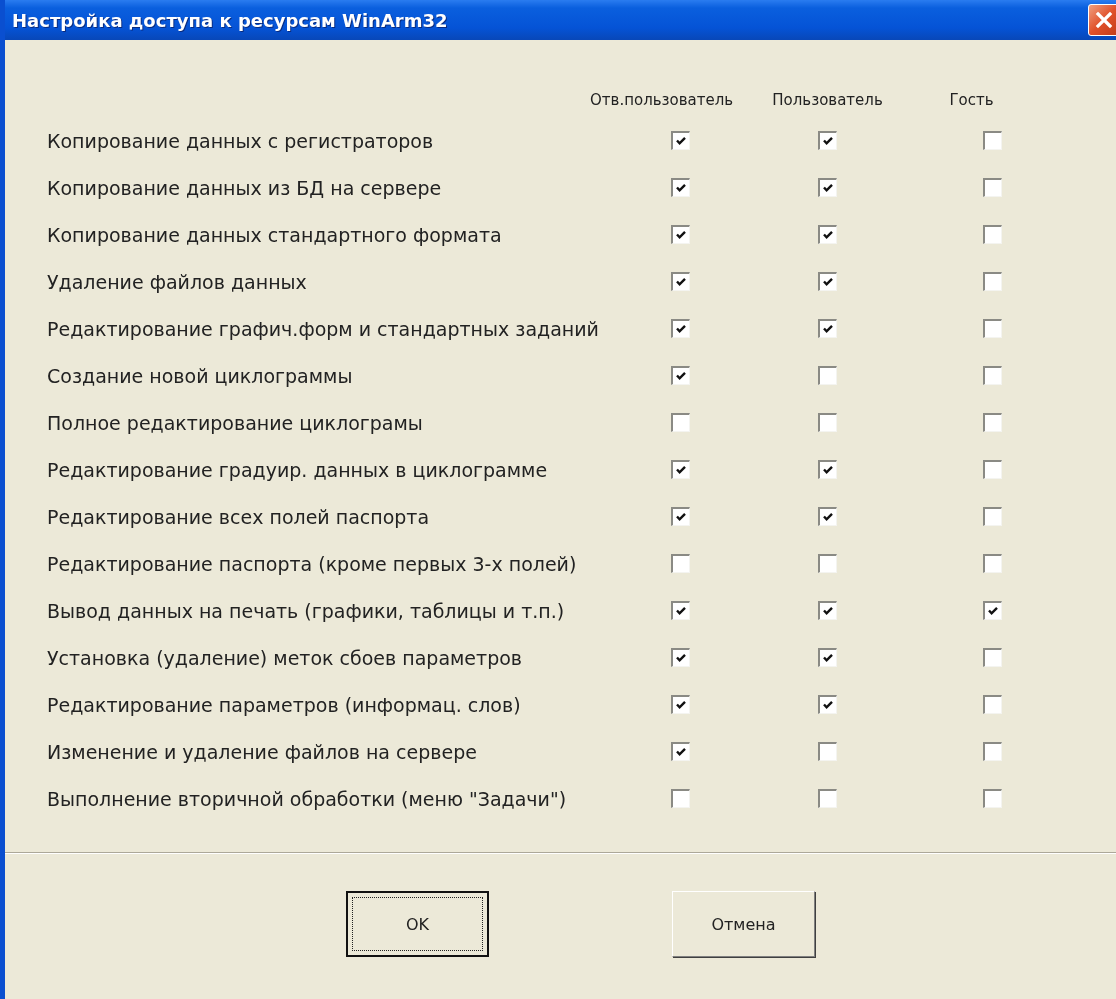 The height and width of the screenshot is (999, 1116). Describe the element at coordinates (241, 141) in the screenshot. I see `permission-label: Копирование данных с регистраторов` at that location.